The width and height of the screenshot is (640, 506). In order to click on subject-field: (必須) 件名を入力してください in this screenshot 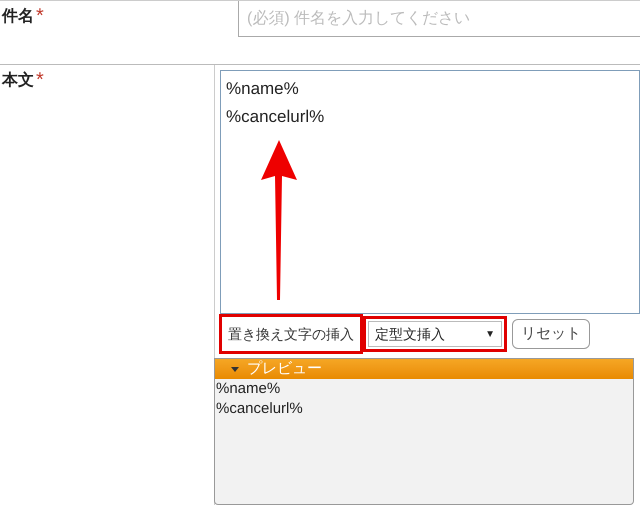, I will do `click(439, 19)`.